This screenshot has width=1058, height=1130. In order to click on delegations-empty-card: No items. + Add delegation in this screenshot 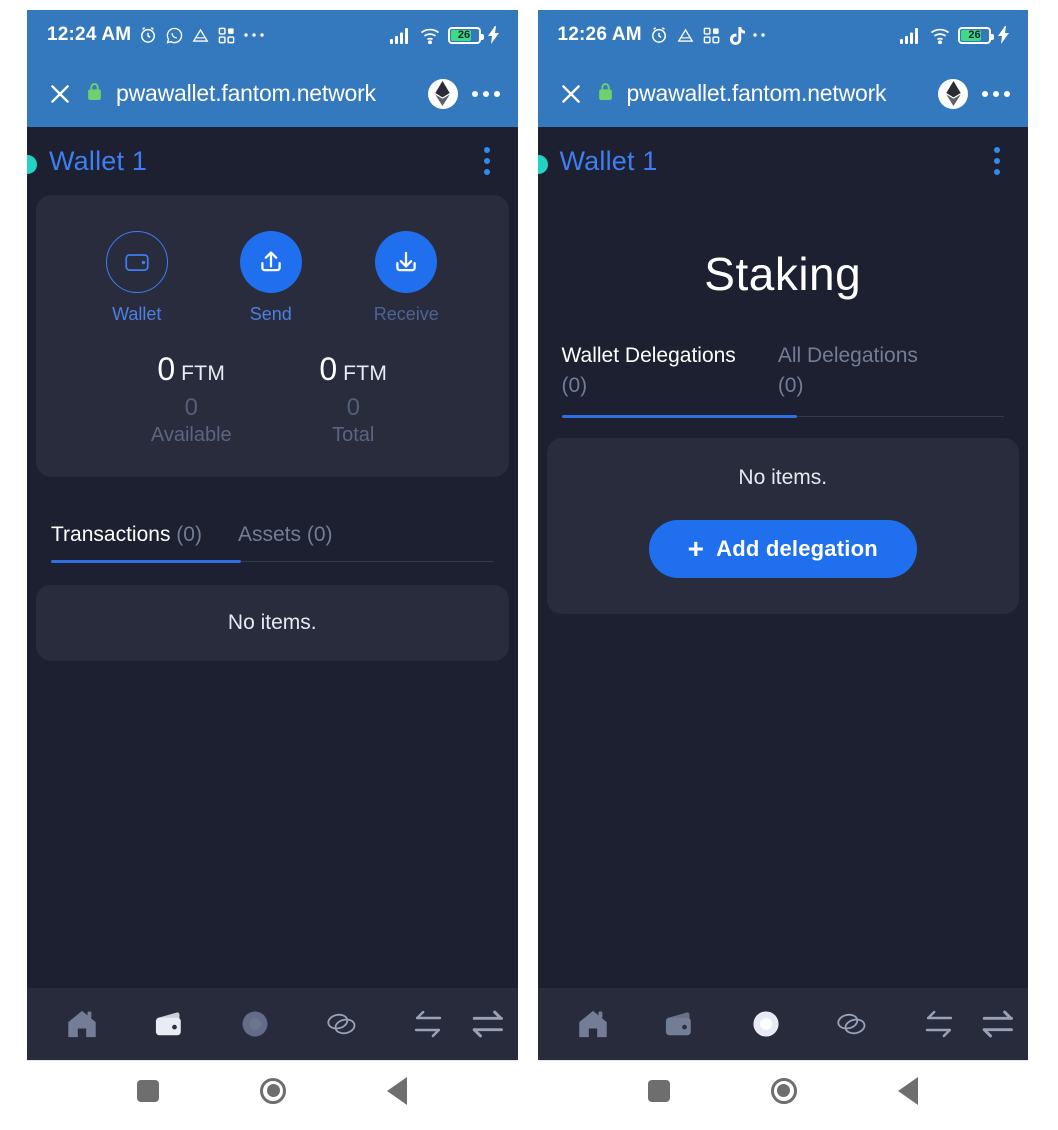, I will do `click(782, 525)`.